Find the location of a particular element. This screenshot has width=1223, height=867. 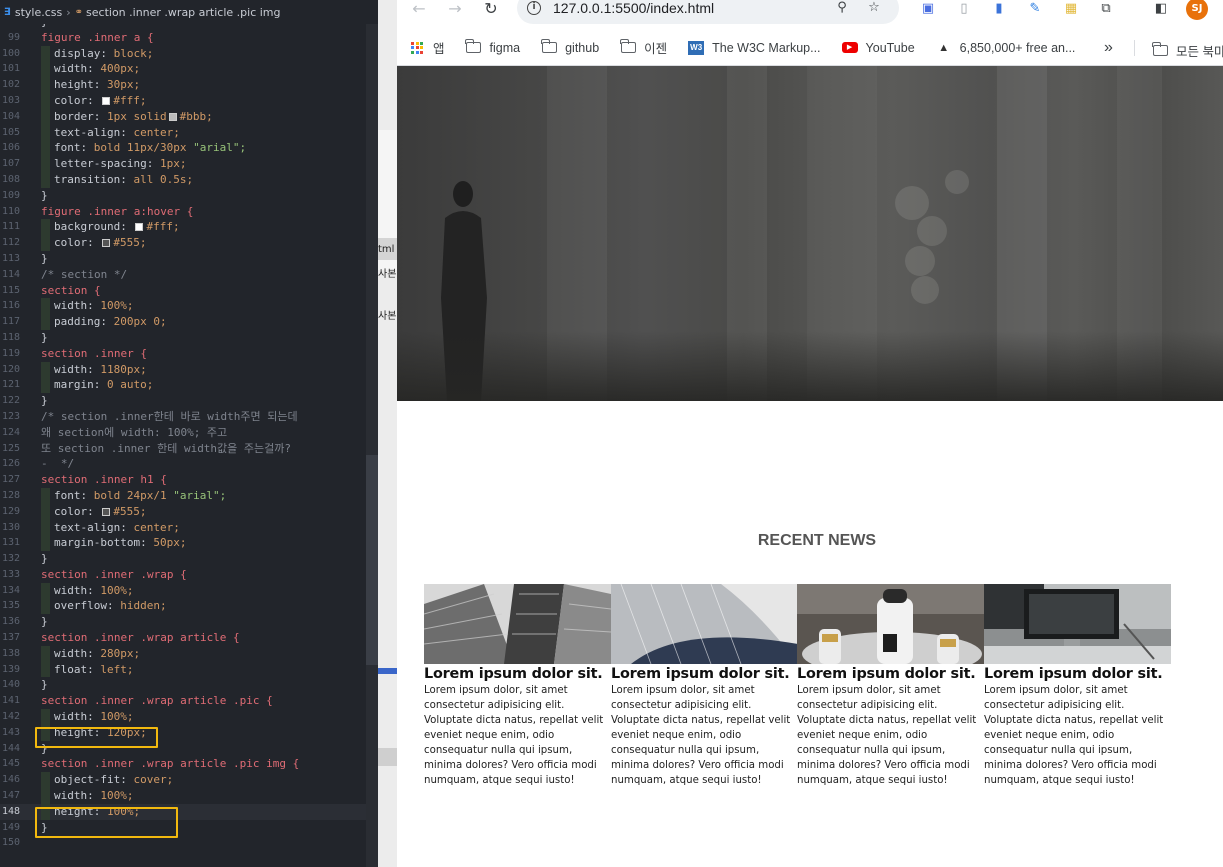

code-line: 122} is located at coordinates (189, 401).